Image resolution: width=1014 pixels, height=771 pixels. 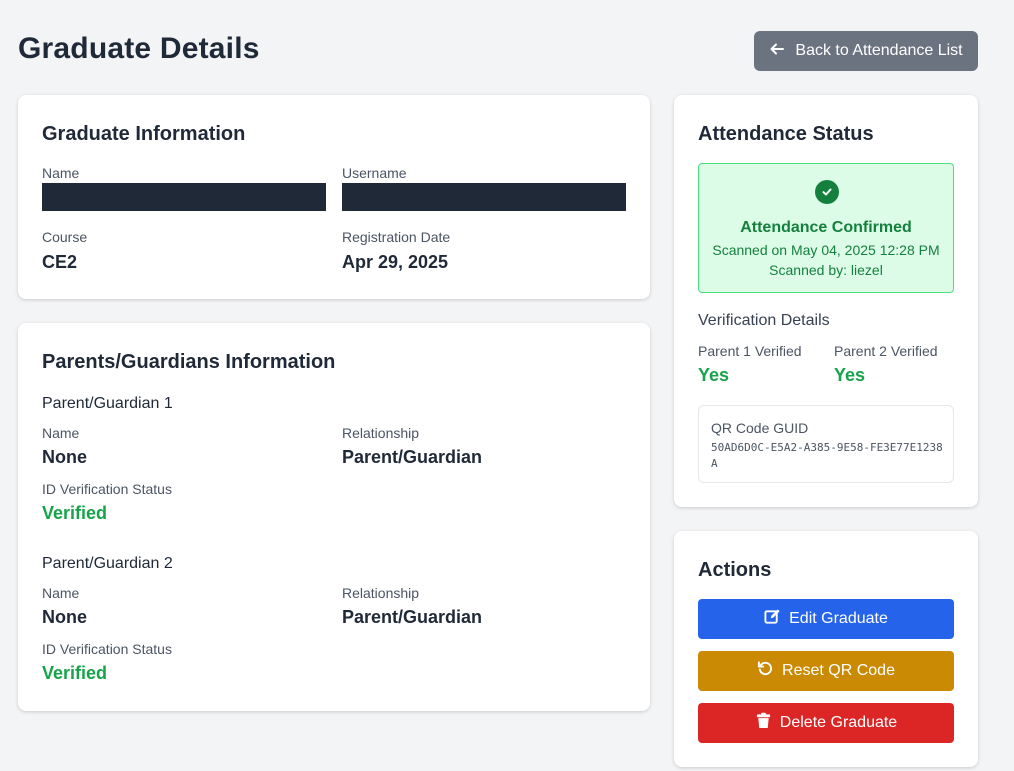 I want to click on qr-code-guid-label: QR Code GUID, so click(x=760, y=428).